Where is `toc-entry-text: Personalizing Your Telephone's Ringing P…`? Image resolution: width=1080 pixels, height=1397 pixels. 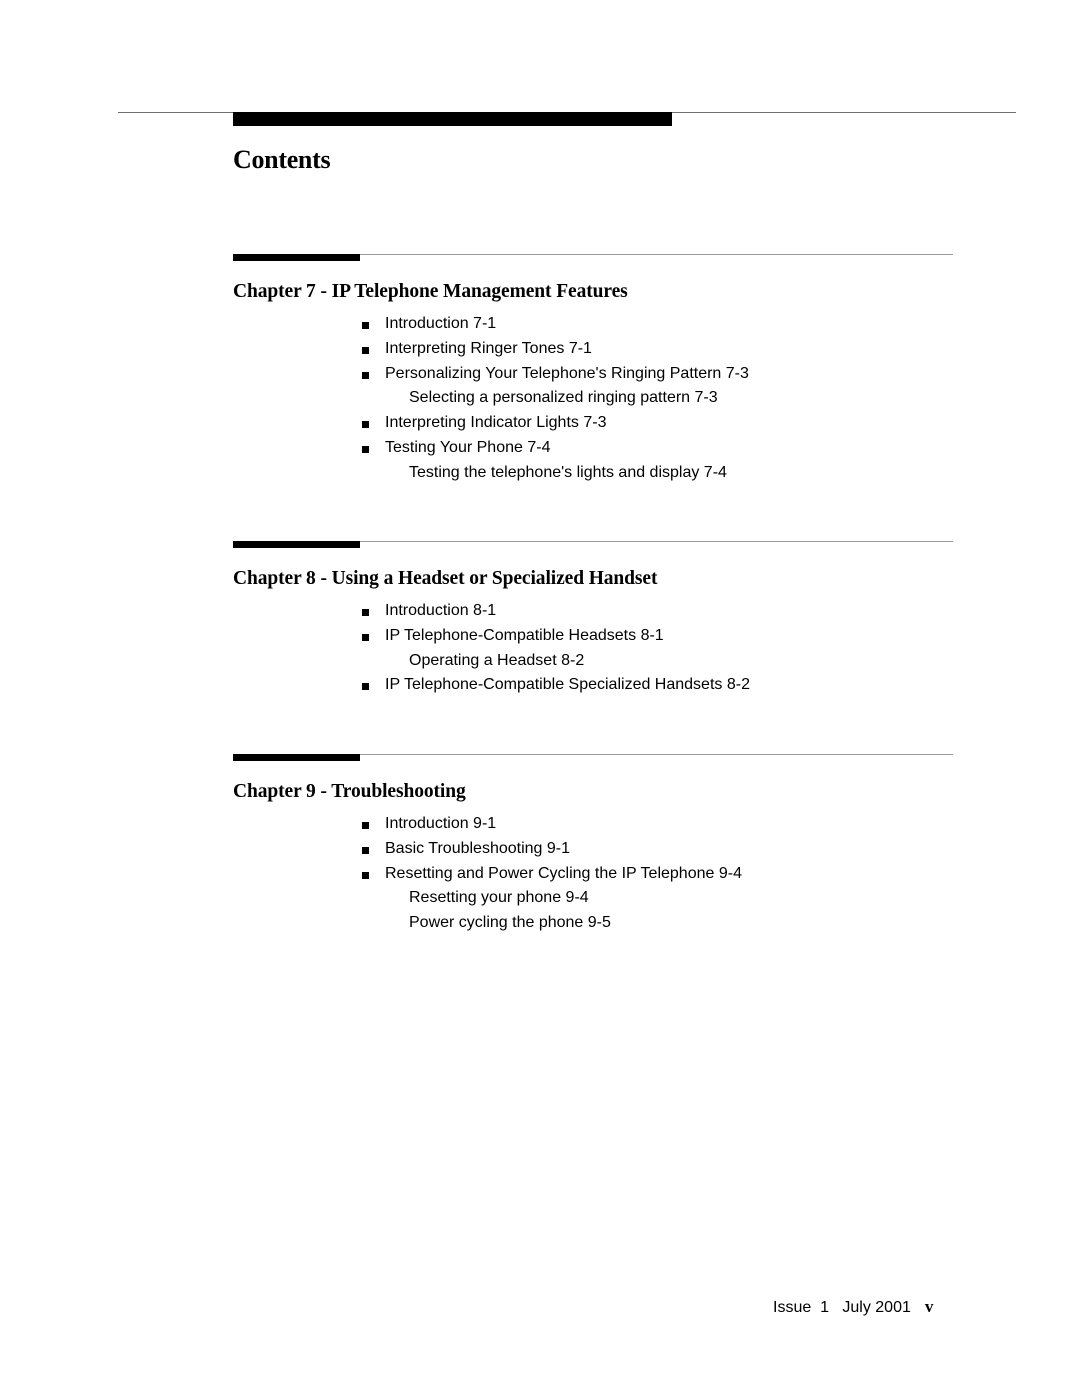 toc-entry-text: Personalizing Your Telephone's Ringing P… is located at coordinates (567, 373).